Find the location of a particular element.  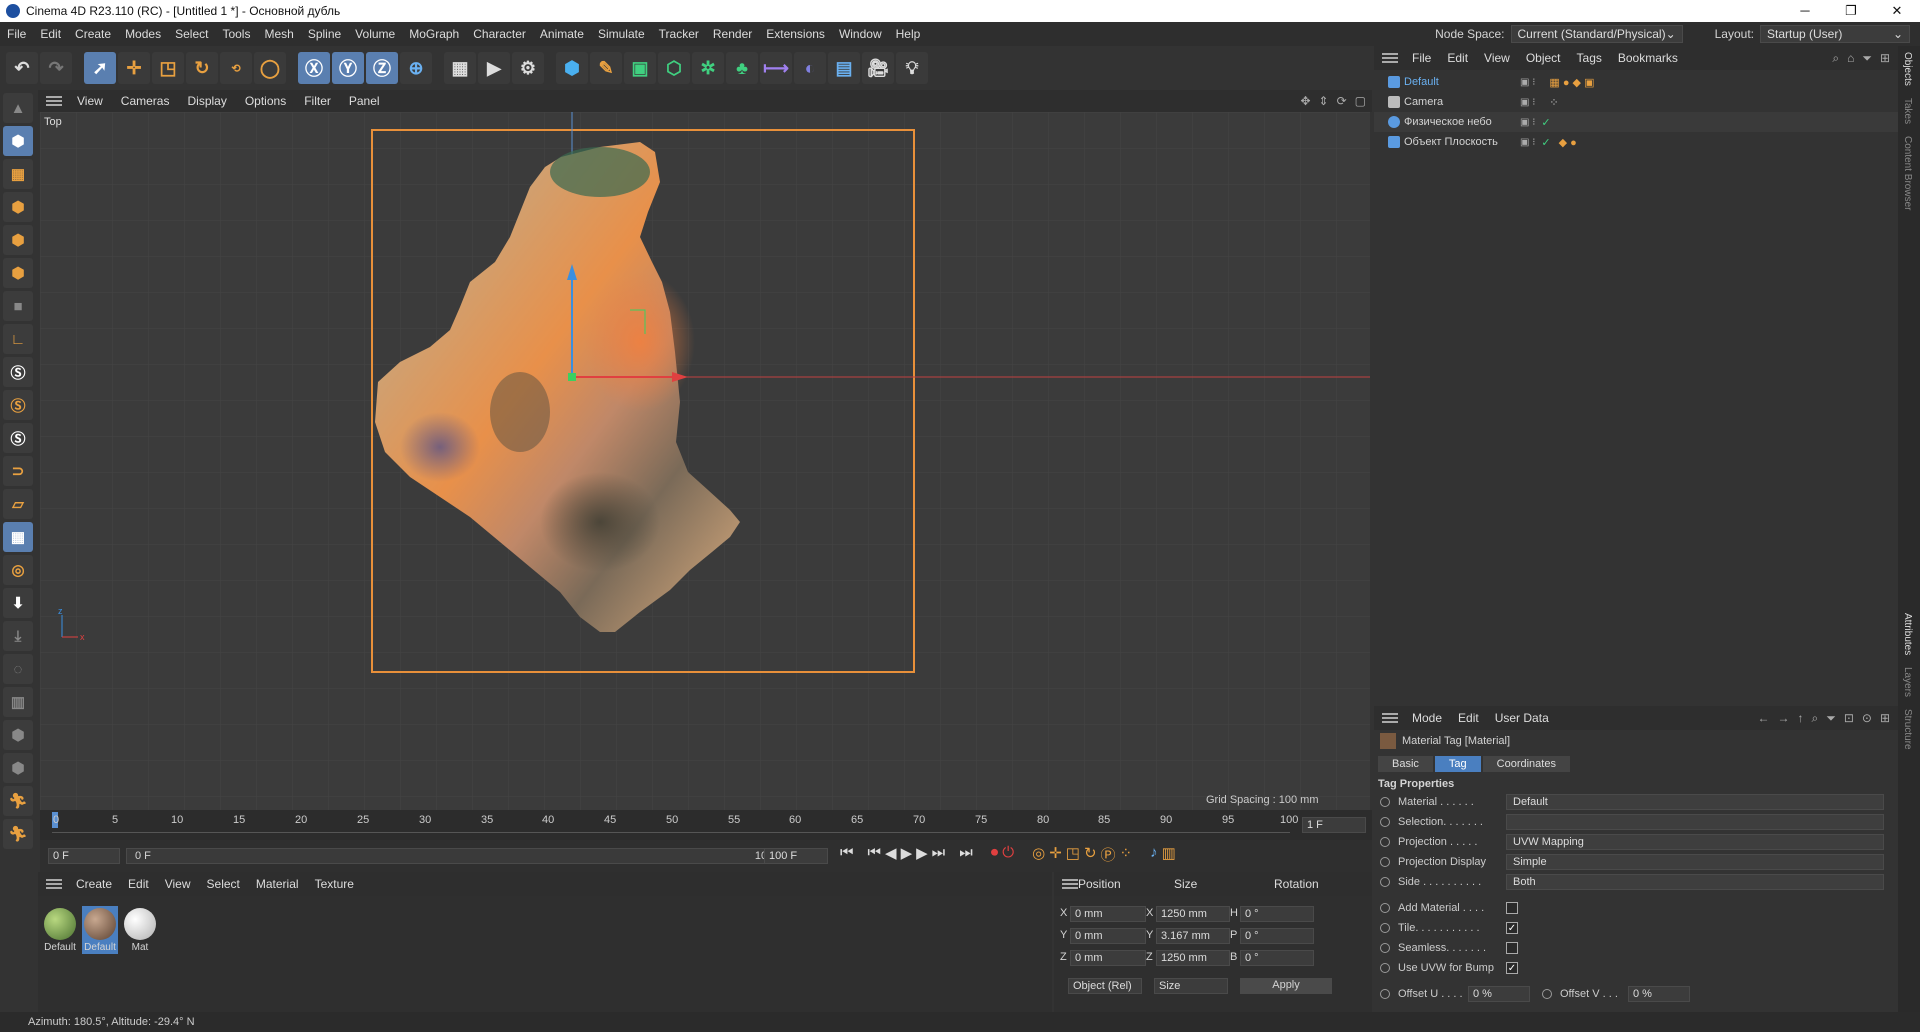

axis-mode-icon: ∟ is located at coordinates (18, 339).